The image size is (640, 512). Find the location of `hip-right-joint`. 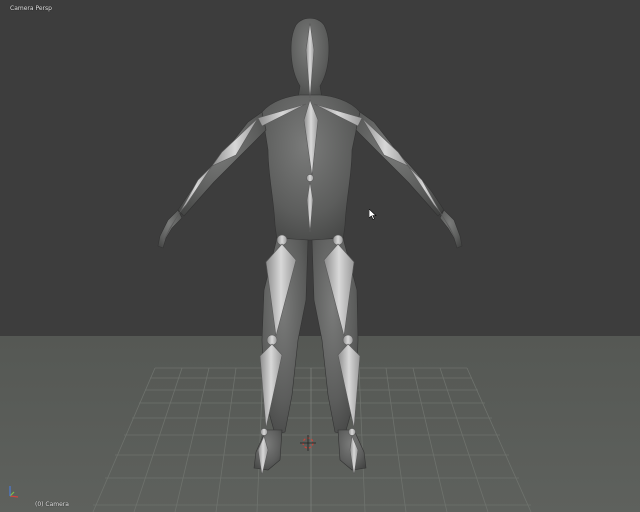

hip-right-joint is located at coordinates (338, 240).